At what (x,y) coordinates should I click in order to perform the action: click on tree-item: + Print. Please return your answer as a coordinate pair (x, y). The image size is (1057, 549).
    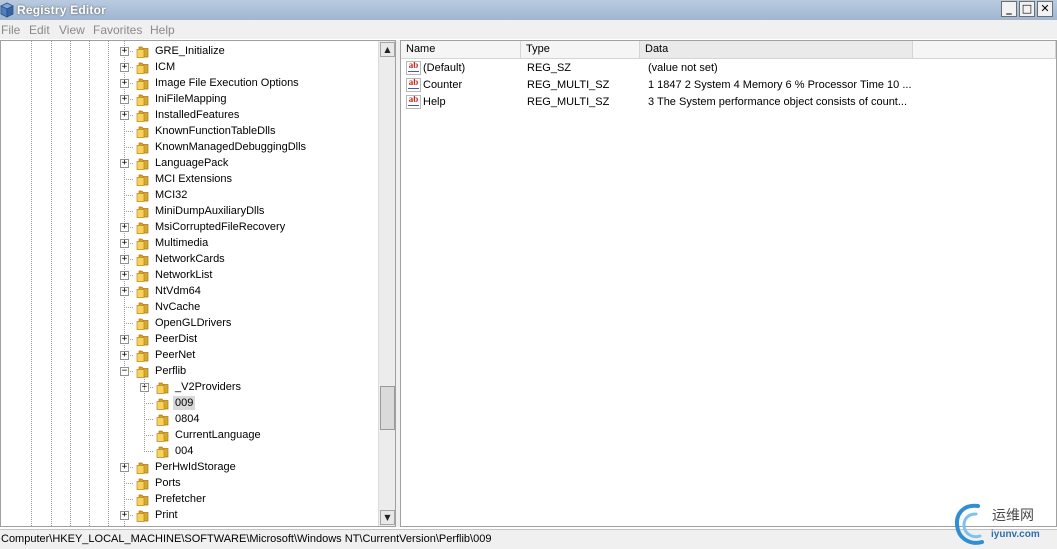
    Looking at the image, I should click on (190, 515).